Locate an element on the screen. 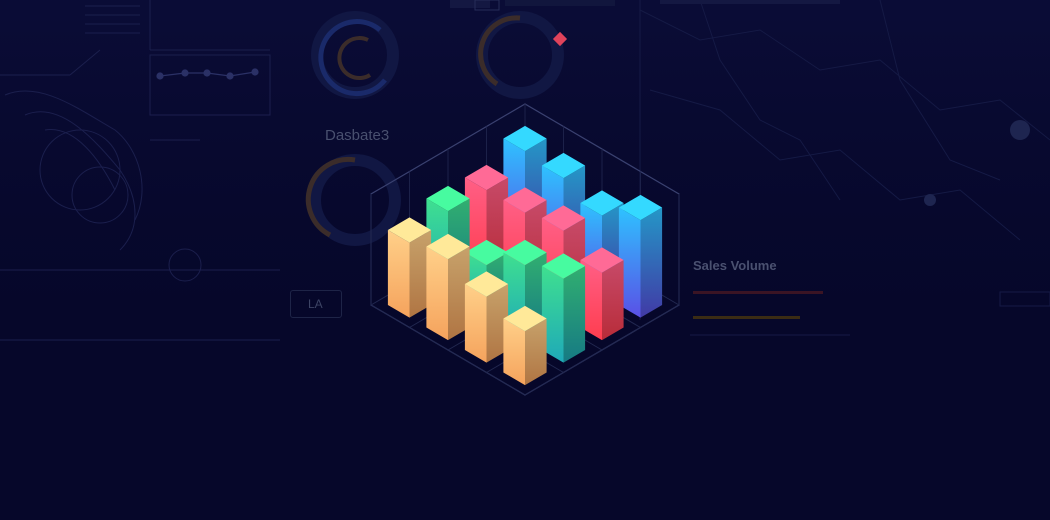 The height and width of the screenshot is (520, 1050). chart-bars is located at coordinates (525, 255).